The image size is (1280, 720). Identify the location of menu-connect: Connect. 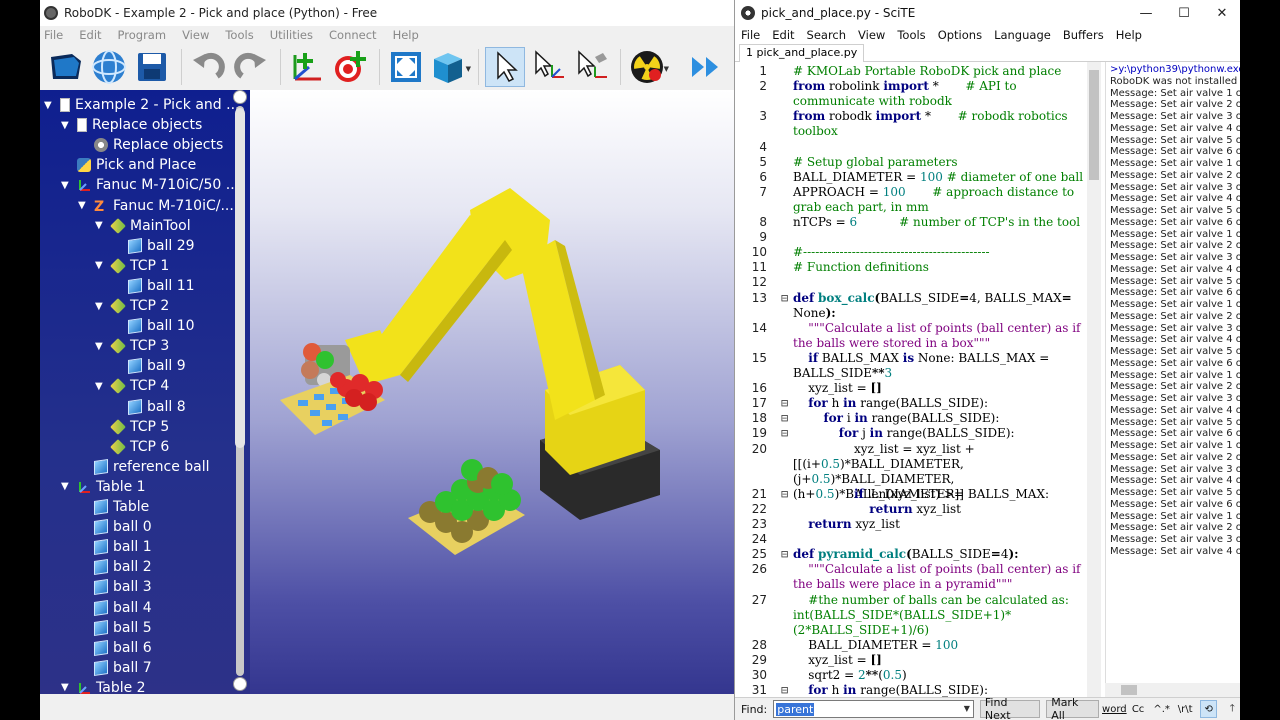
(353, 35).